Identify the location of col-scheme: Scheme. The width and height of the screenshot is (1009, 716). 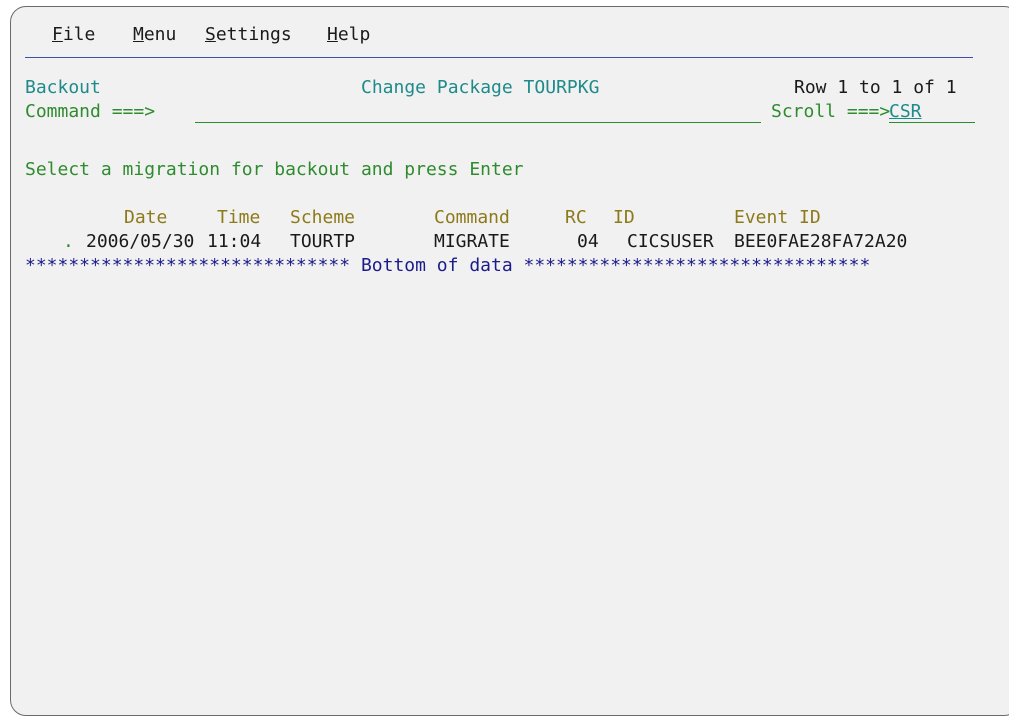
(323, 217).